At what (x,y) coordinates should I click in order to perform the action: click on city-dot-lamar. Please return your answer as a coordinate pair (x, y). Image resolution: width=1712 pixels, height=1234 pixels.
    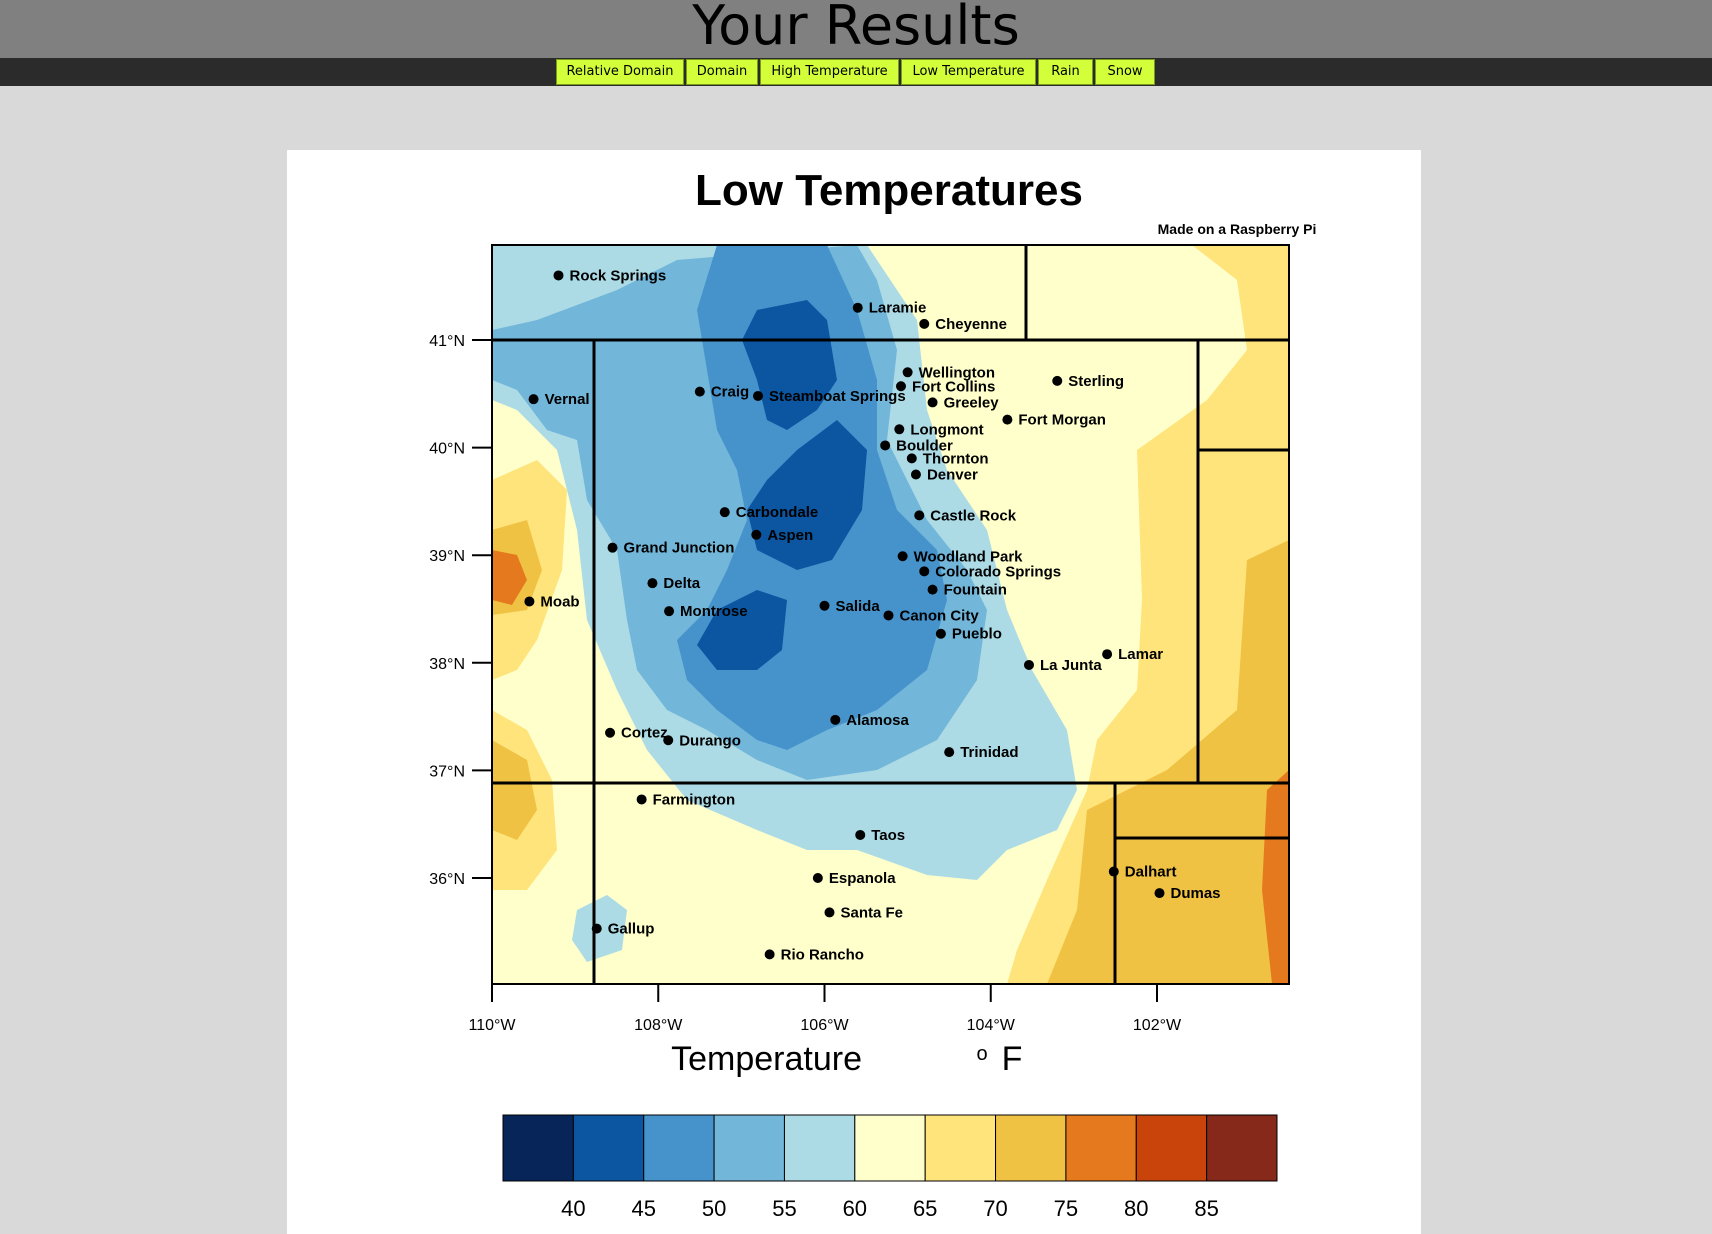
    Looking at the image, I should click on (1107, 654).